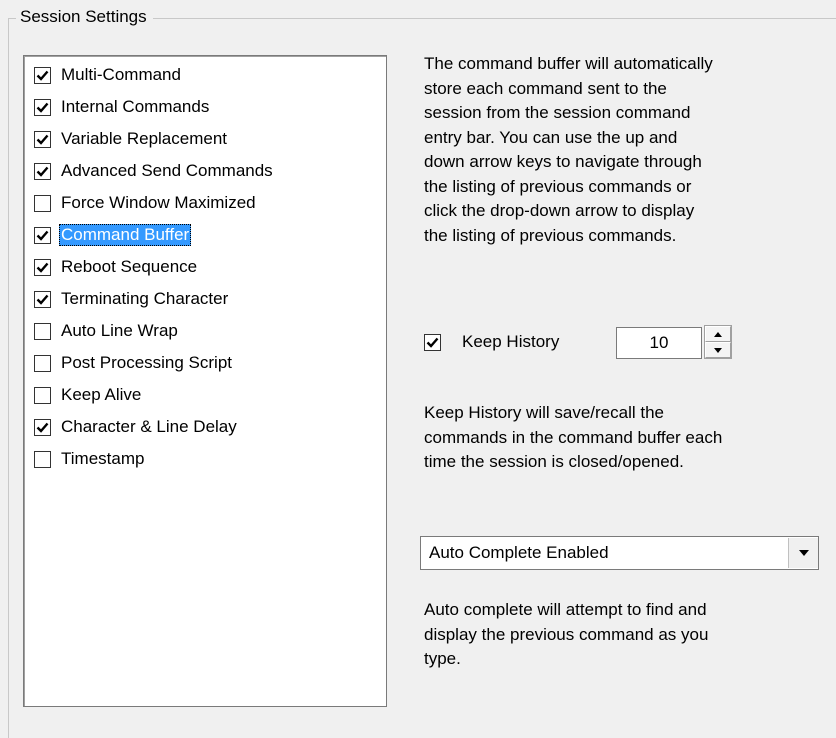 The width and height of the screenshot is (836, 738). I want to click on spin-up-button, so click(718, 334).